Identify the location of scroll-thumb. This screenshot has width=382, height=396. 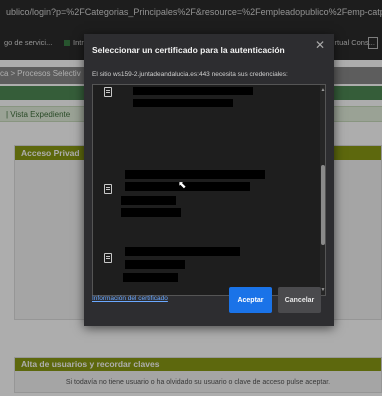
(323, 205).